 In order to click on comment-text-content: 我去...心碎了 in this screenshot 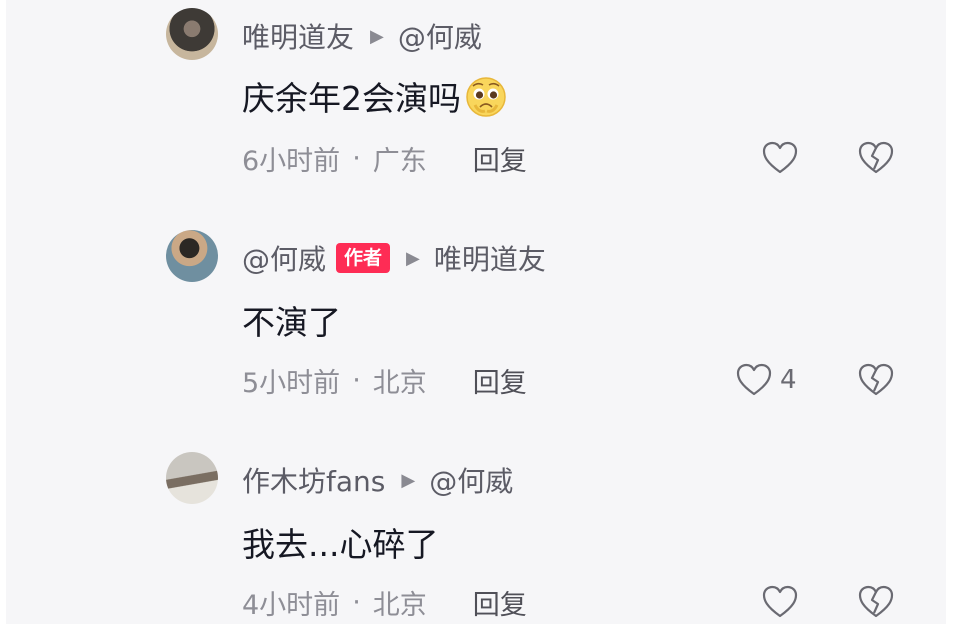, I will do `click(340, 544)`.